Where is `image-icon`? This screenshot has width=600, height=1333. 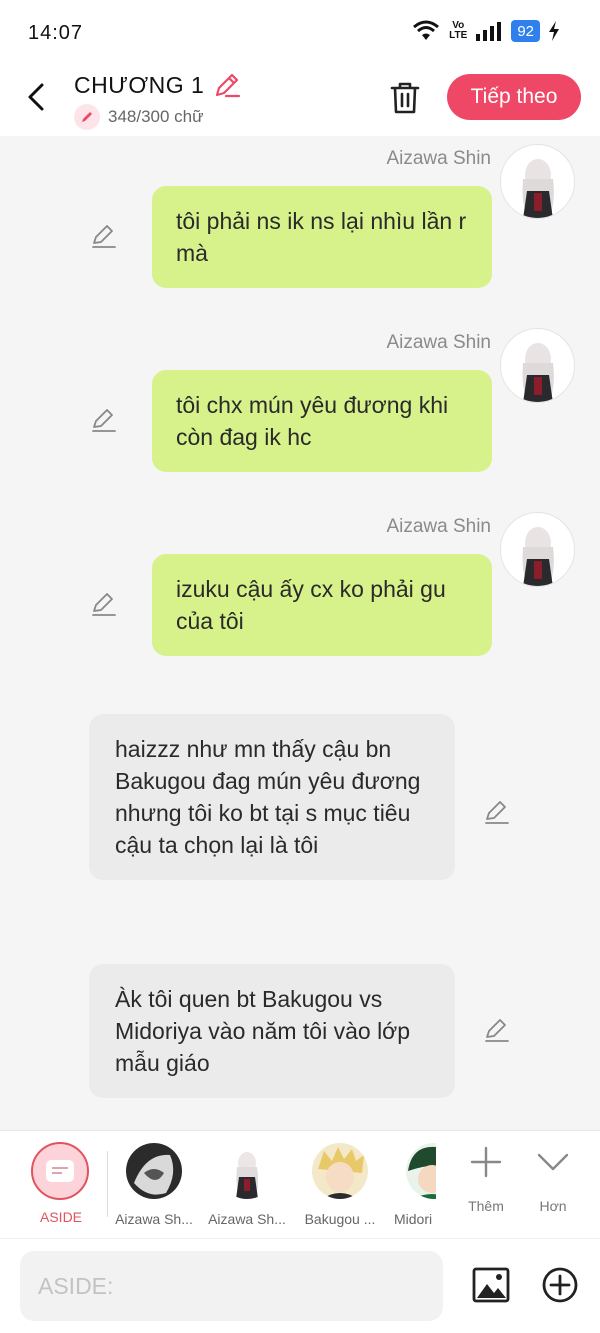 image-icon is located at coordinates (491, 1285).